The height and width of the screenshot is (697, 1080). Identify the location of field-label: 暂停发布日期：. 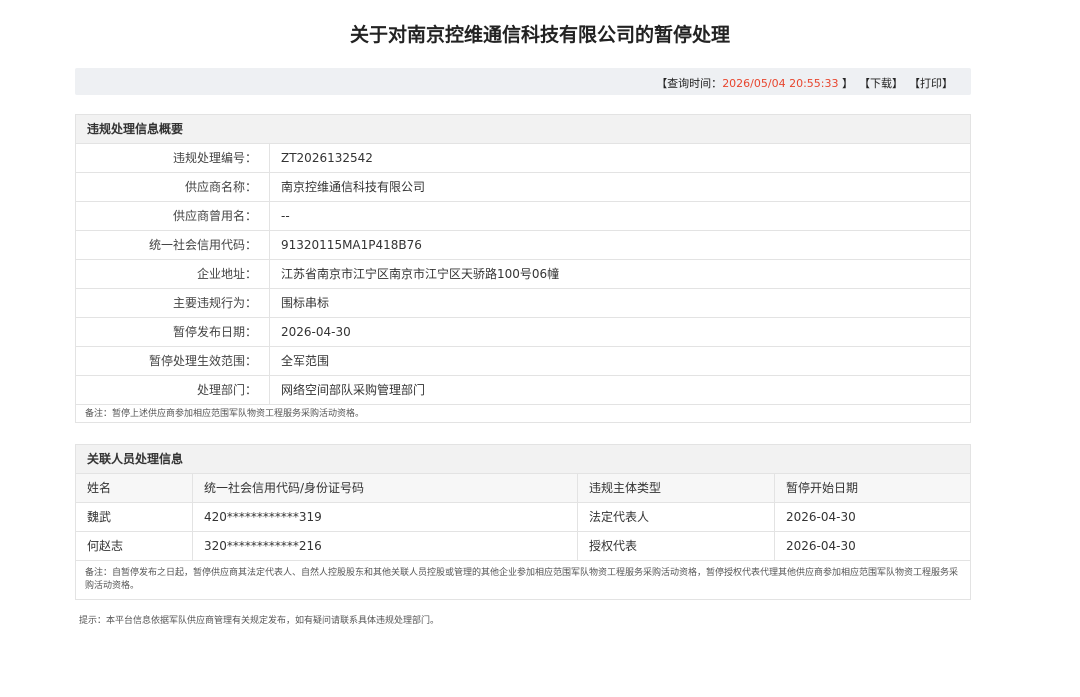
(173, 332).